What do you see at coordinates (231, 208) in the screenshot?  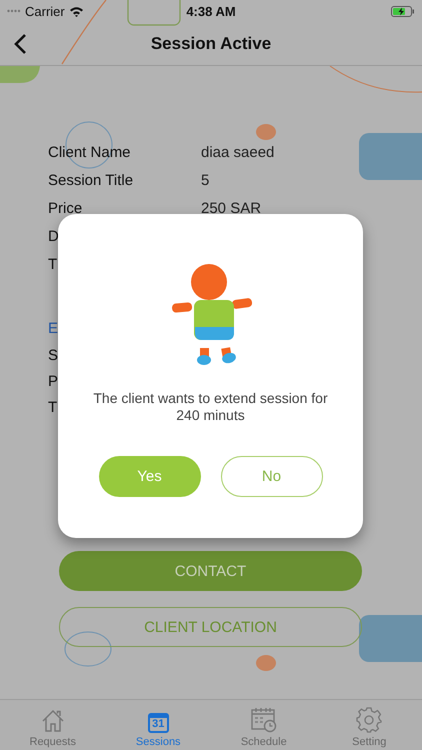 I see `detail-value: 250 SAR` at bounding box center [231, 208].